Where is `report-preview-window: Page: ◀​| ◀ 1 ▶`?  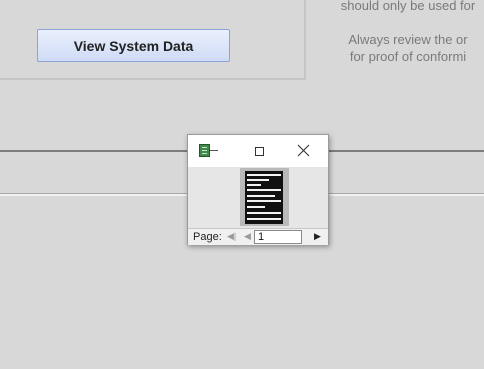
report-preview-window: Page: ◀​| ◀ 1 ▶ is located at coordinates (258, 189).